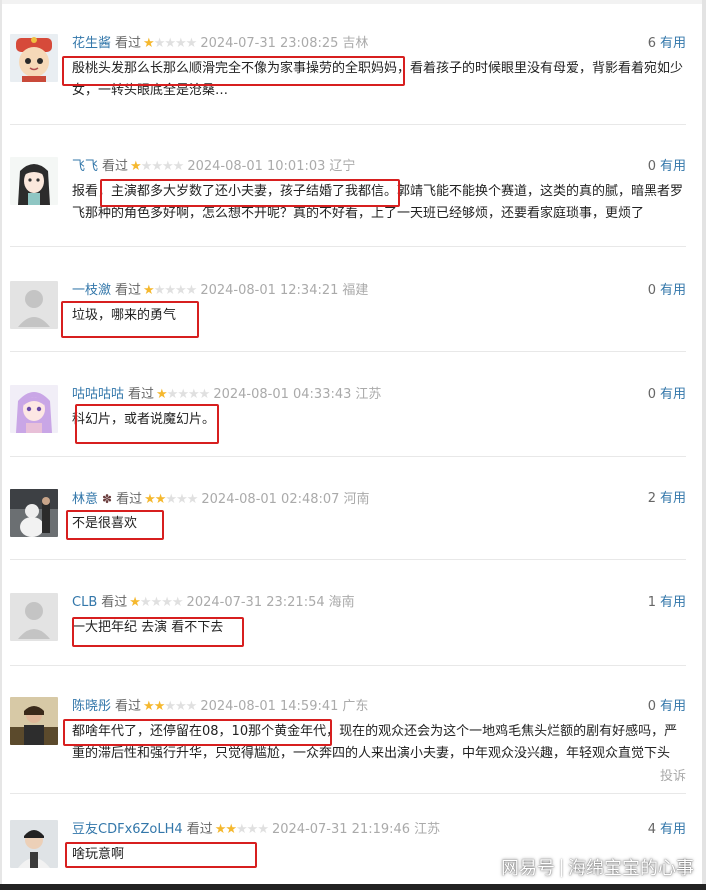 This screenshot has height=890, width=706. I want to click on watermark-separator, so click(561, 868).